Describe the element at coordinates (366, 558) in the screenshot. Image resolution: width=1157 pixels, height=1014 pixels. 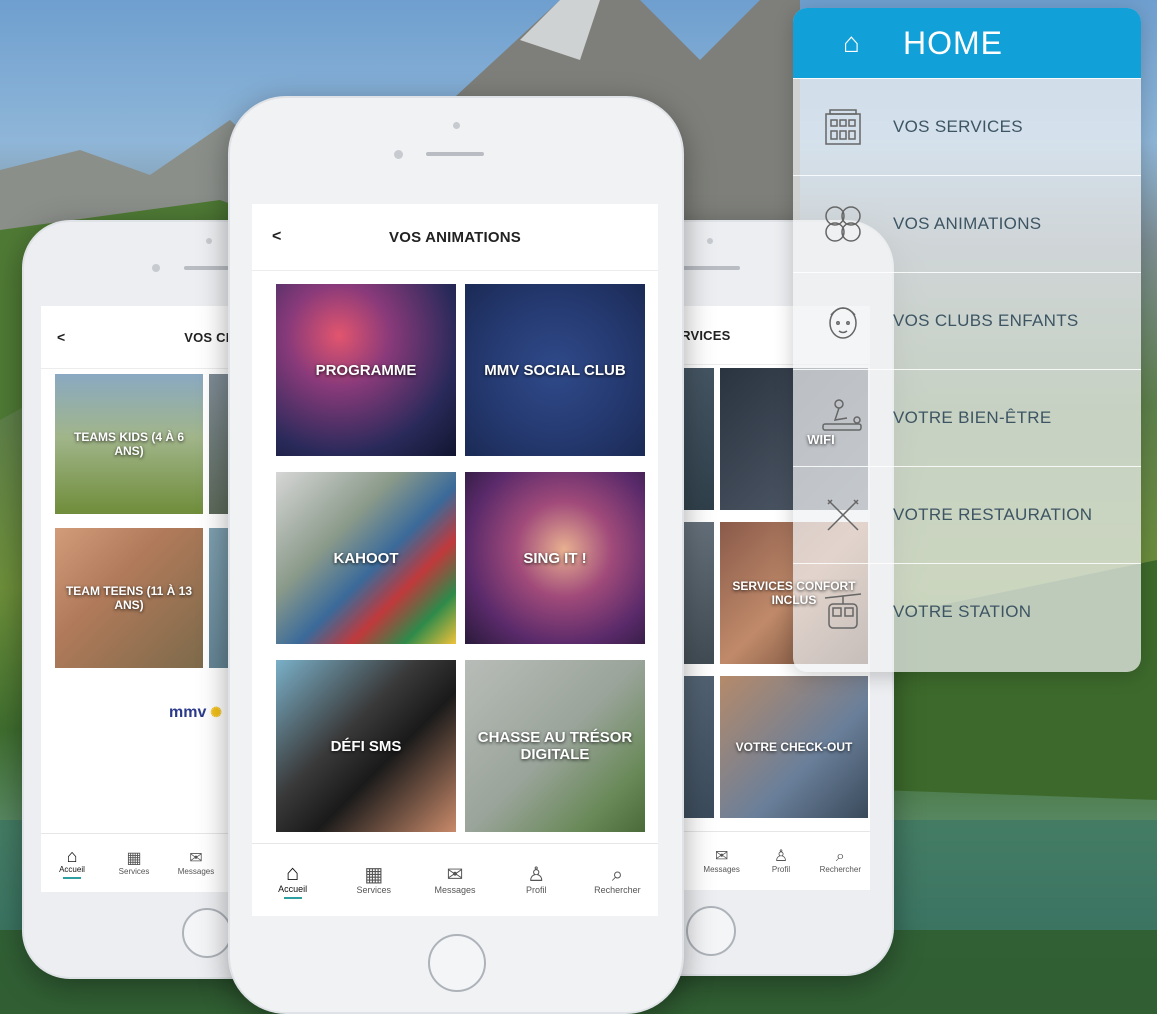
I see `tile-kahoot: KAHOOT` at that location.